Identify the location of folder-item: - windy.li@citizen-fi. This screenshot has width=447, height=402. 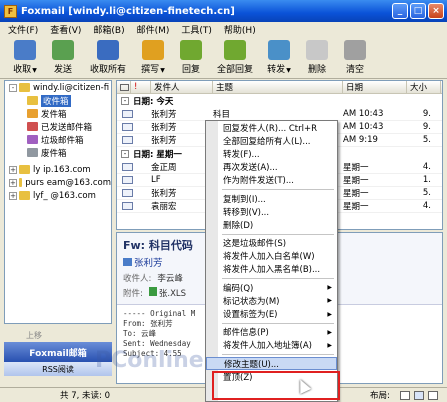
(58, 87).